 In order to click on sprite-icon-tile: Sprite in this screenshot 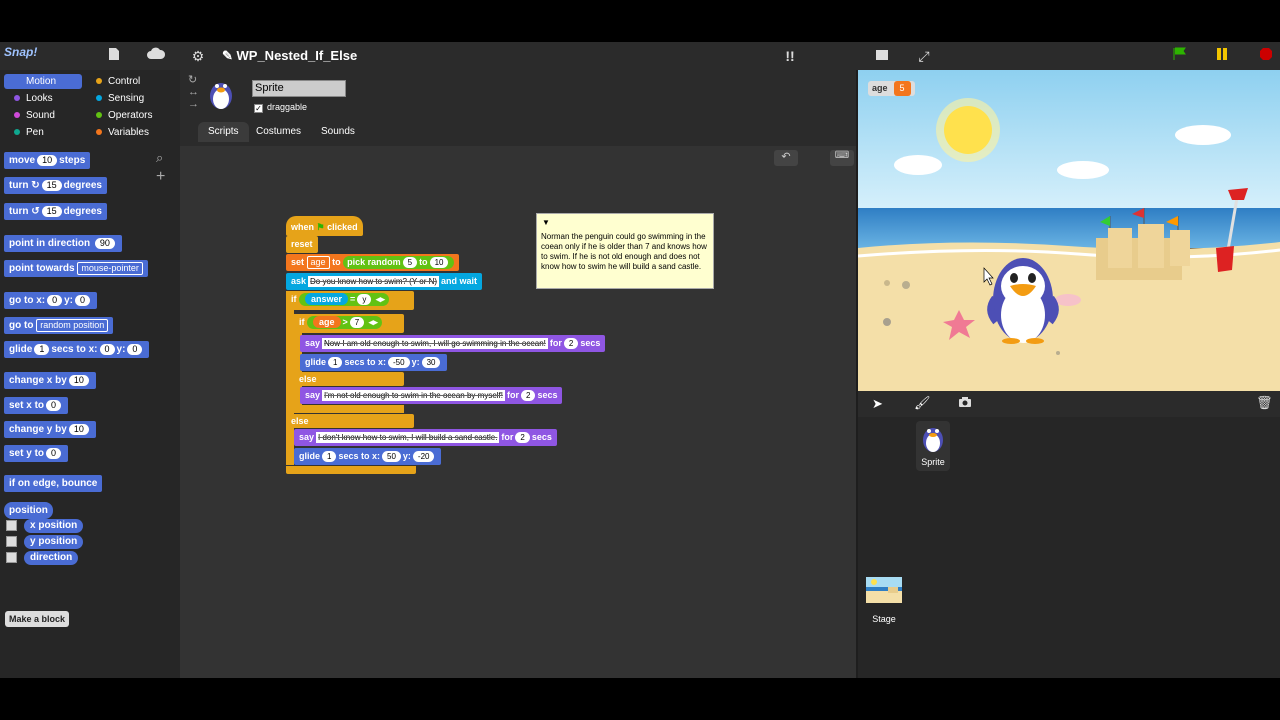, I will do `click(933, 446)`.